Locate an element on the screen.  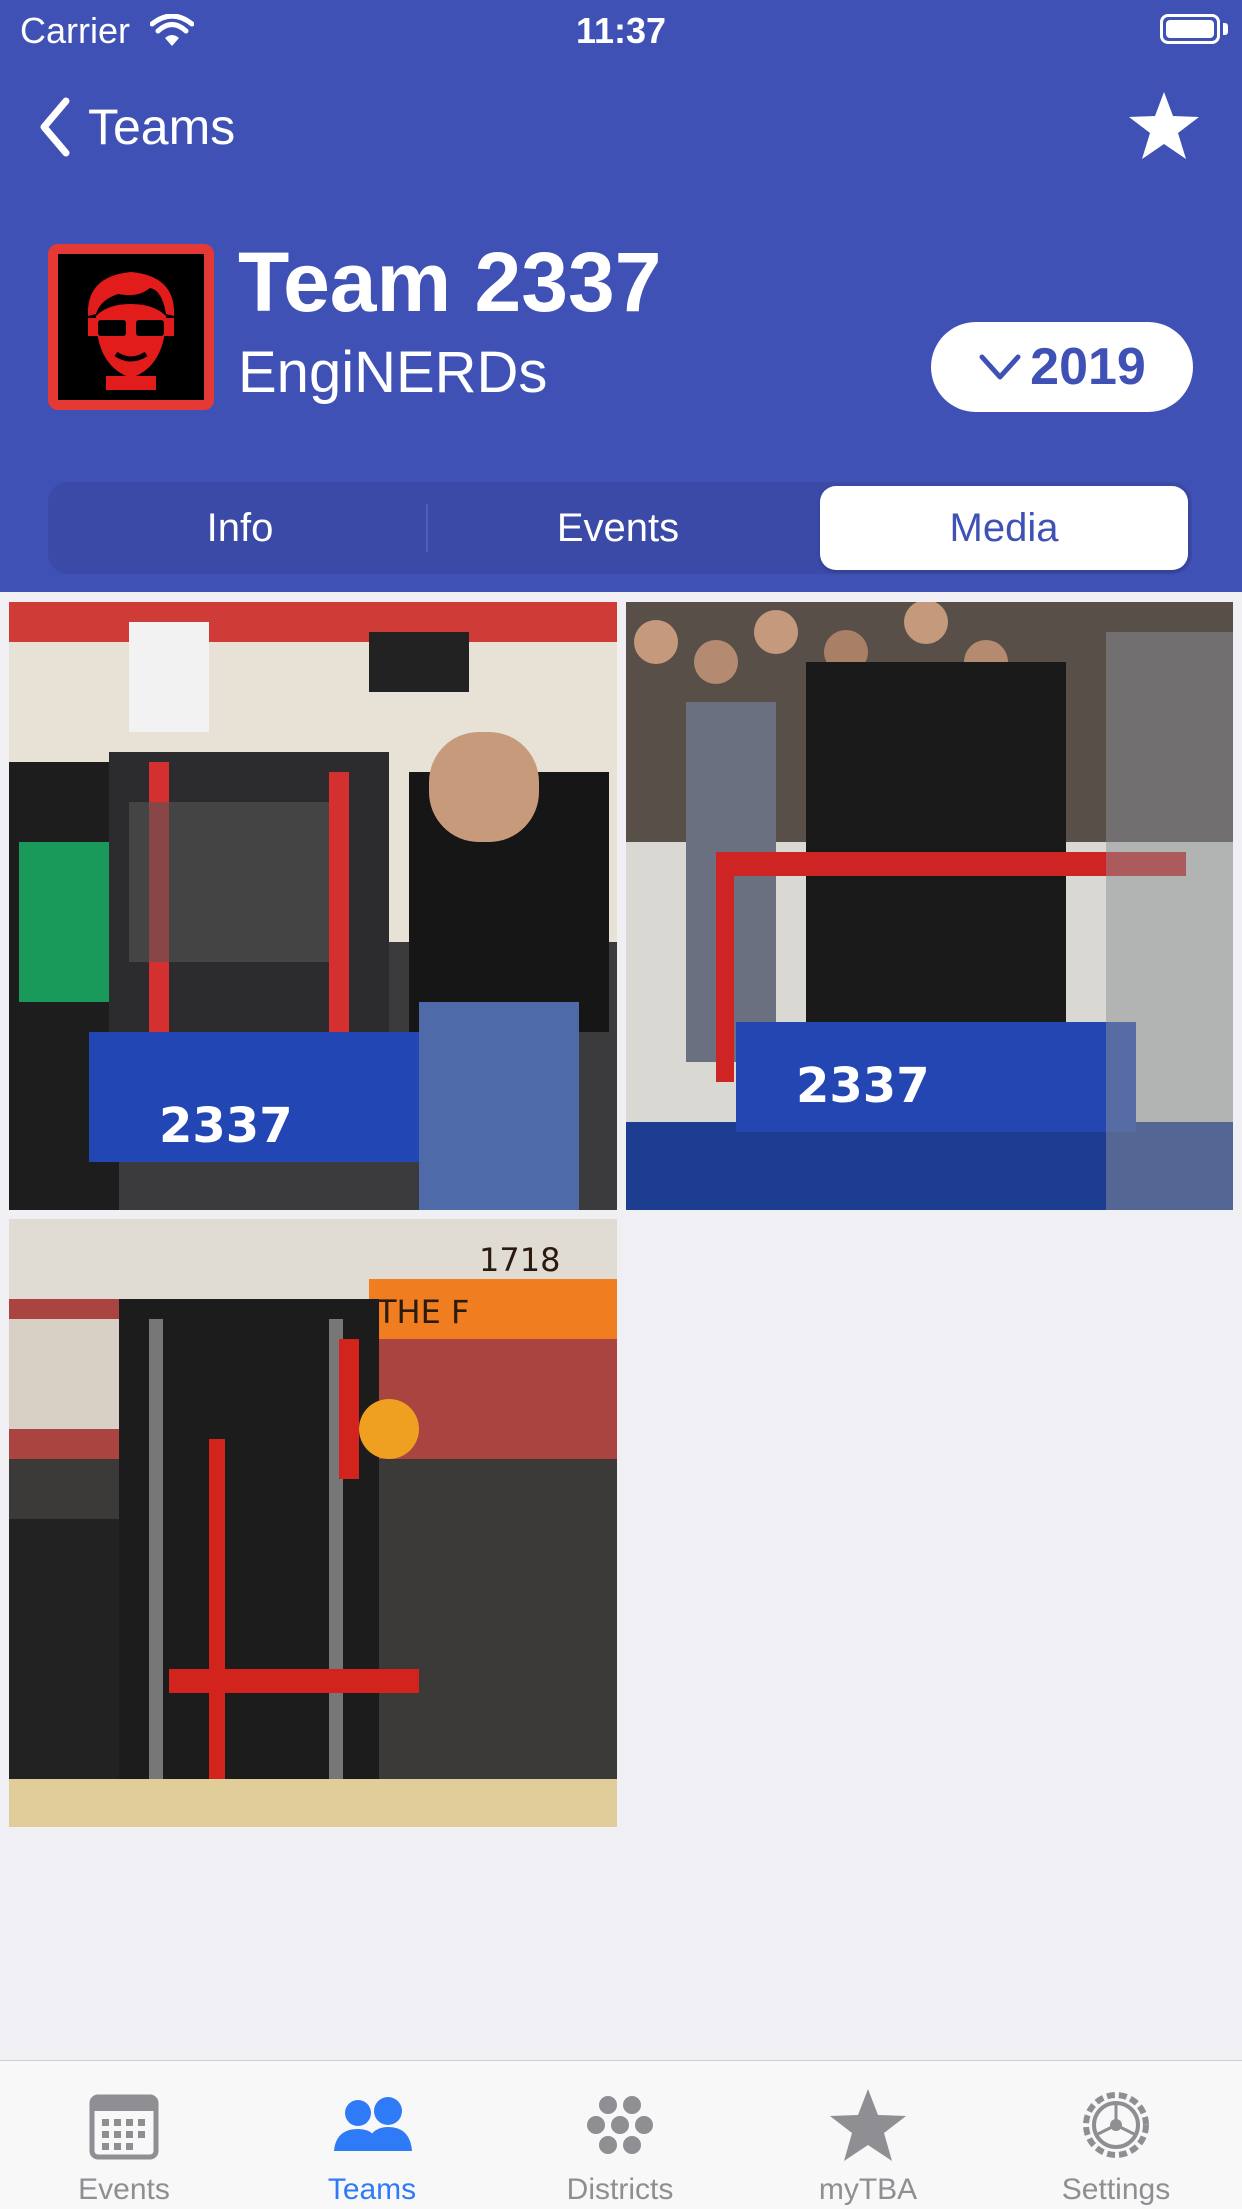
tab-label: Teams is located at coordinates (372, 2189).